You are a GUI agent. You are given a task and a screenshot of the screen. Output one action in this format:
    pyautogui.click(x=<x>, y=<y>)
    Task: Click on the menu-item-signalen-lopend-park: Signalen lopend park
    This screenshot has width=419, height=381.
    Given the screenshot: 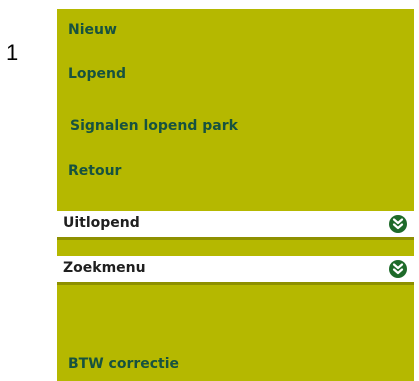 What is the action you would take?
    pyautogui.click(x=154, y=126)
    